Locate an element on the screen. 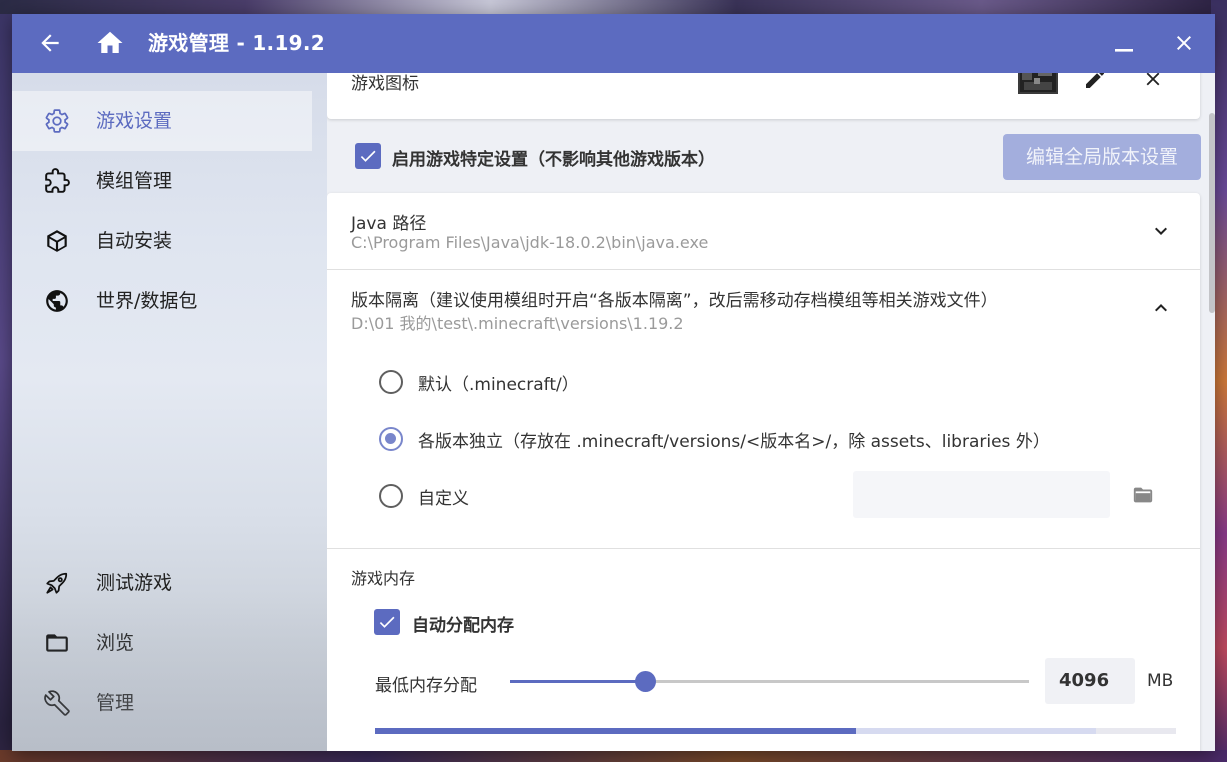 This screenshot has height=762, width=1227. home-button is located at coordinates (110, 43).